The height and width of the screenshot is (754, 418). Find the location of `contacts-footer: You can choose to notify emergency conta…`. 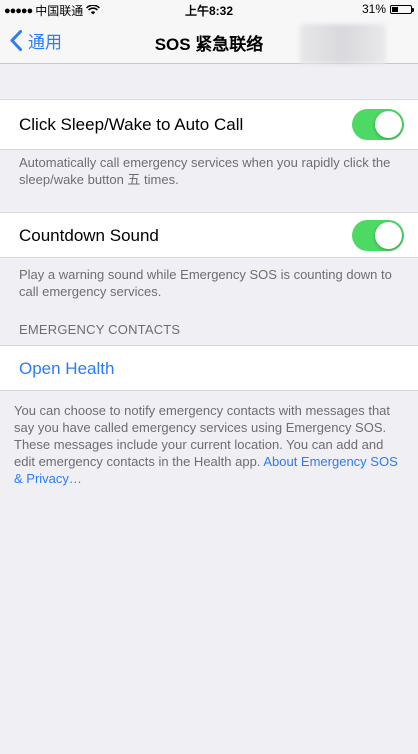

contacts-footer: You can choose to notify emergency conta… is located at coordinates (210, 444).